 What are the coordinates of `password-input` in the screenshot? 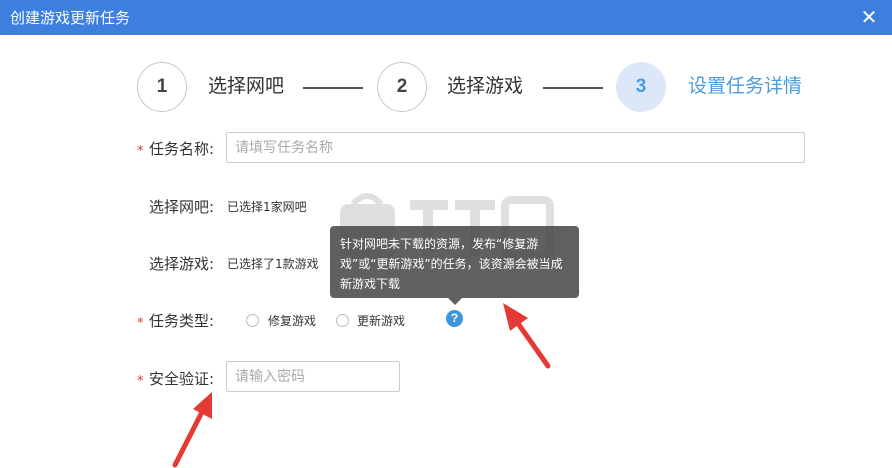 It's located at (313, 376).